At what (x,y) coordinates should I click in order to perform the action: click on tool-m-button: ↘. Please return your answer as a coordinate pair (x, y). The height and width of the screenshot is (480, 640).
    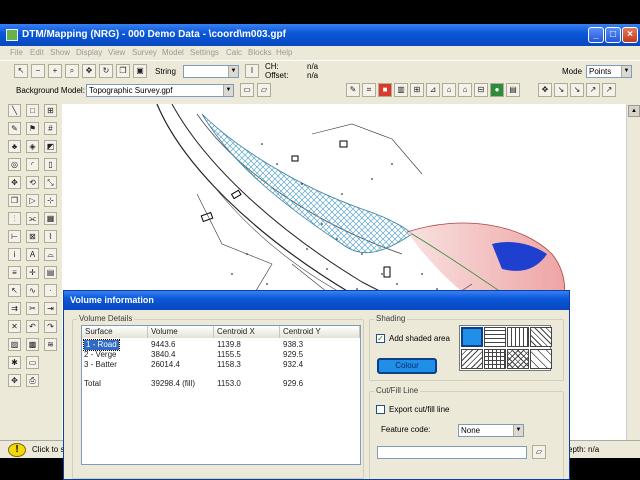
    Looking at the image, I should click on (561, 90).